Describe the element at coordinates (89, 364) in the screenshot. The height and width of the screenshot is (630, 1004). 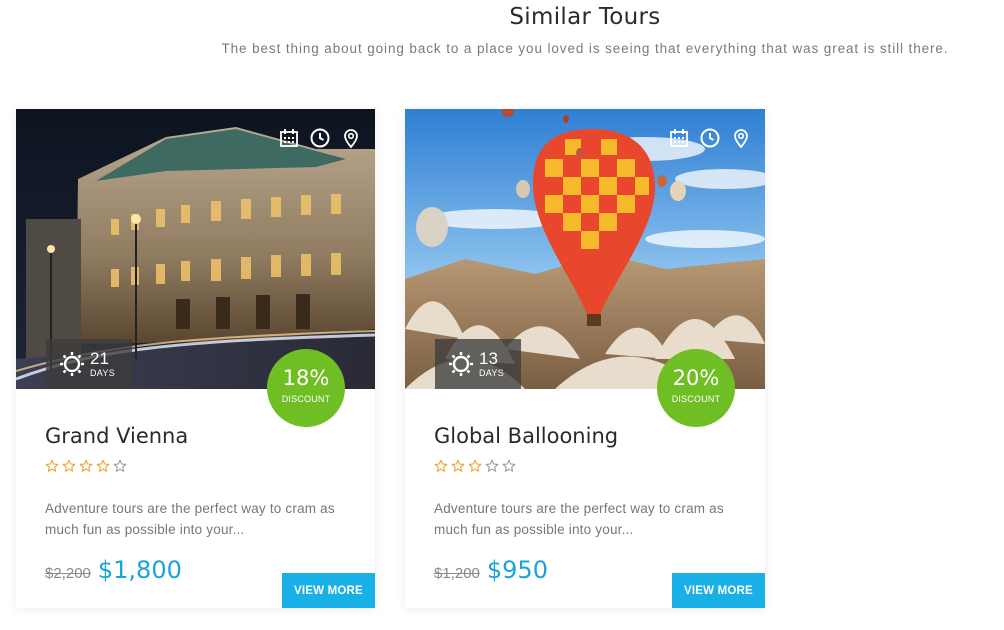
I see `duration-badge: 21 DAYS` at that location.